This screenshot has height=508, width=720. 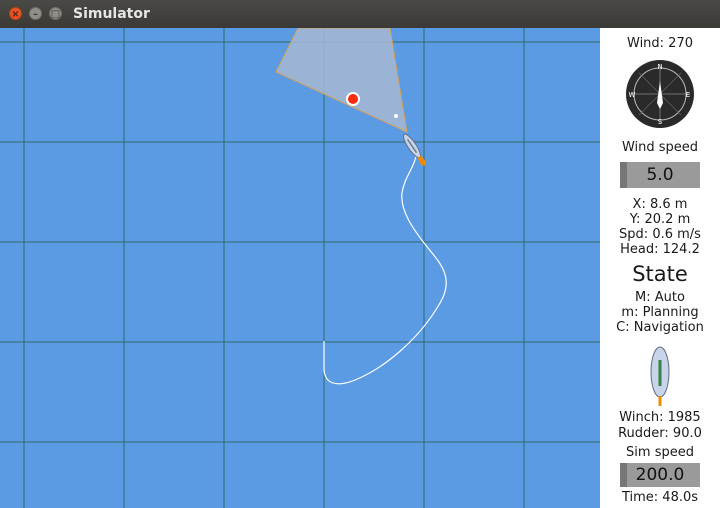 I want to click on maximize-button: □, so click(x=55, y=13).